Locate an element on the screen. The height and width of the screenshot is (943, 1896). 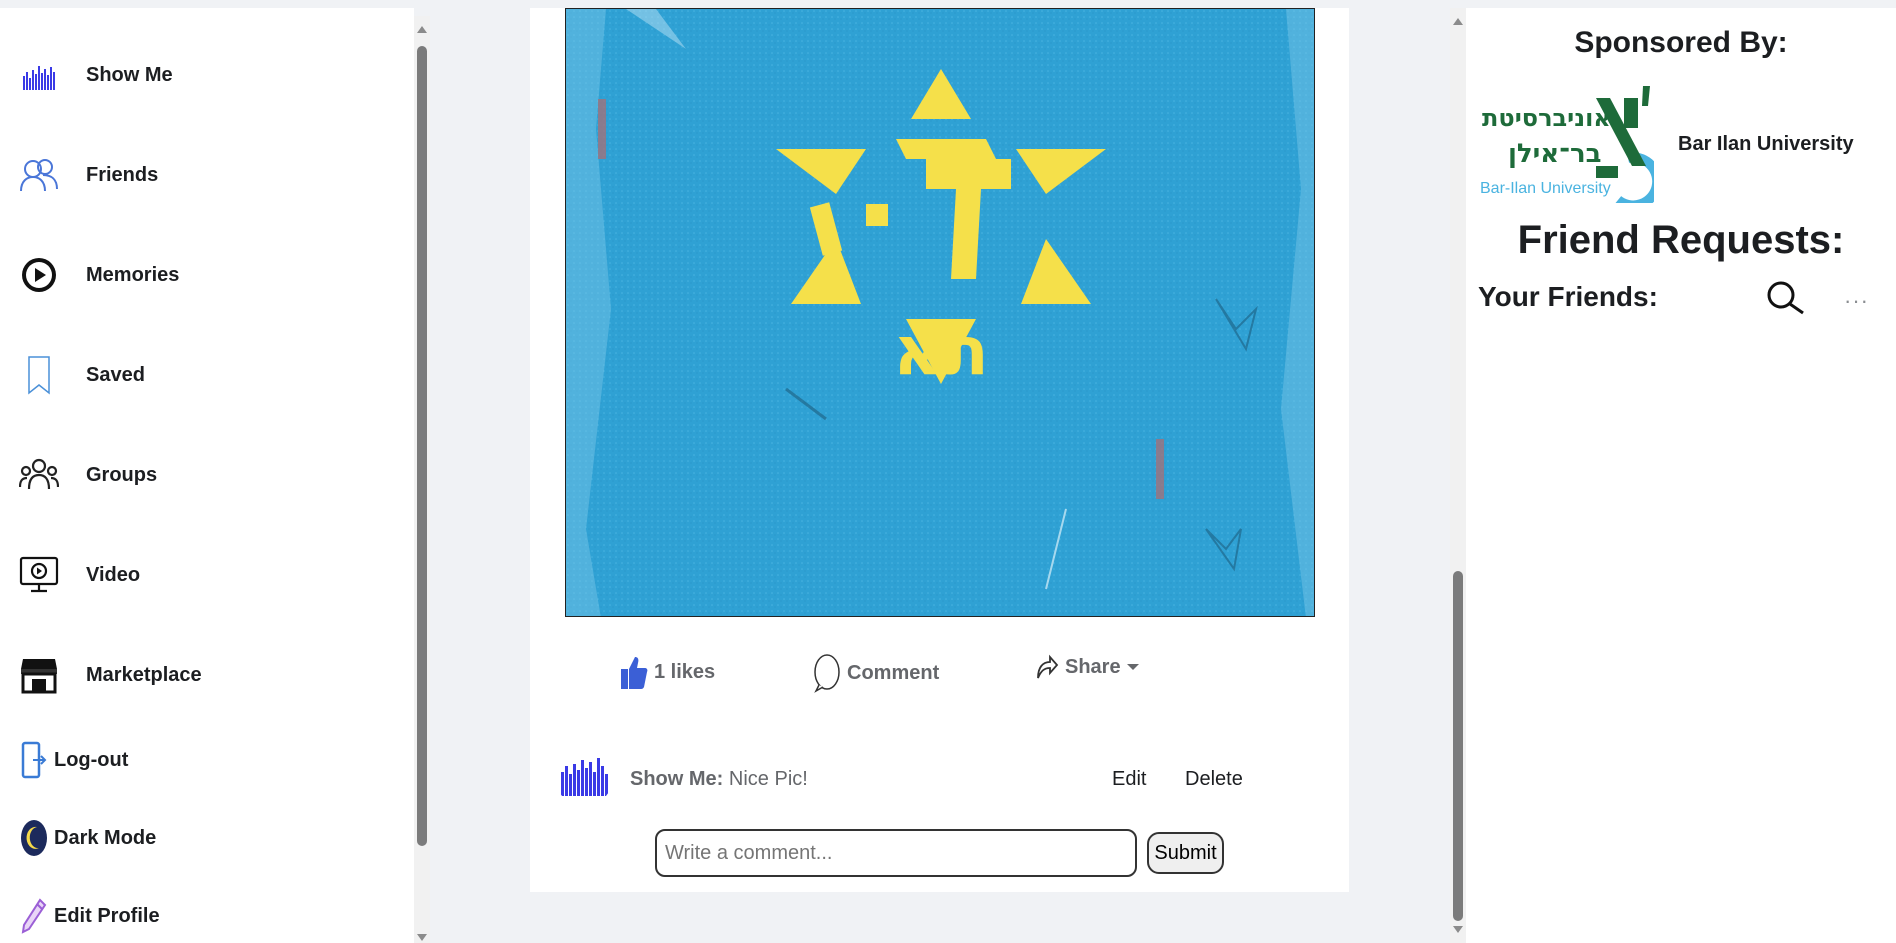
sponsor-logo-hebrew-line-2: בר־אילן is located at coordinates (1555, 154).